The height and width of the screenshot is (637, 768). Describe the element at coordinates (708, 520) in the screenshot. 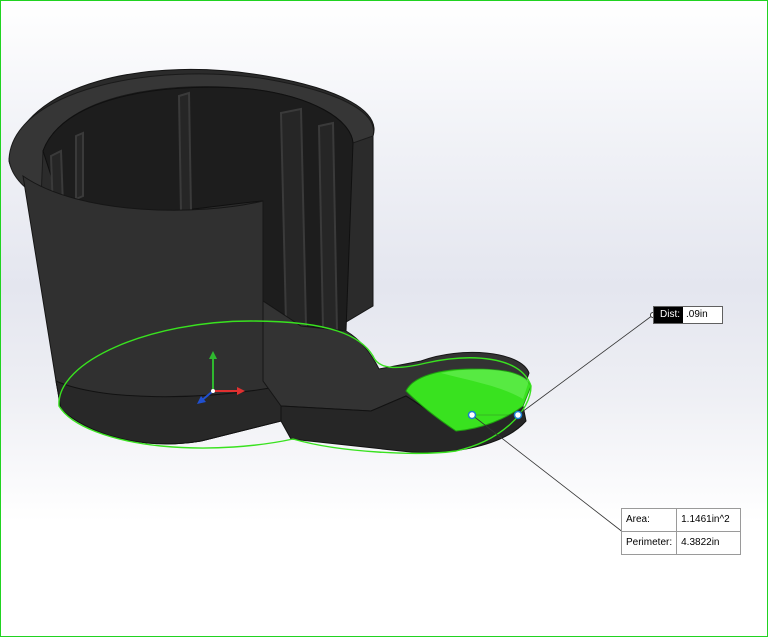

I see `area-value: 1.1461in^2` at that location.